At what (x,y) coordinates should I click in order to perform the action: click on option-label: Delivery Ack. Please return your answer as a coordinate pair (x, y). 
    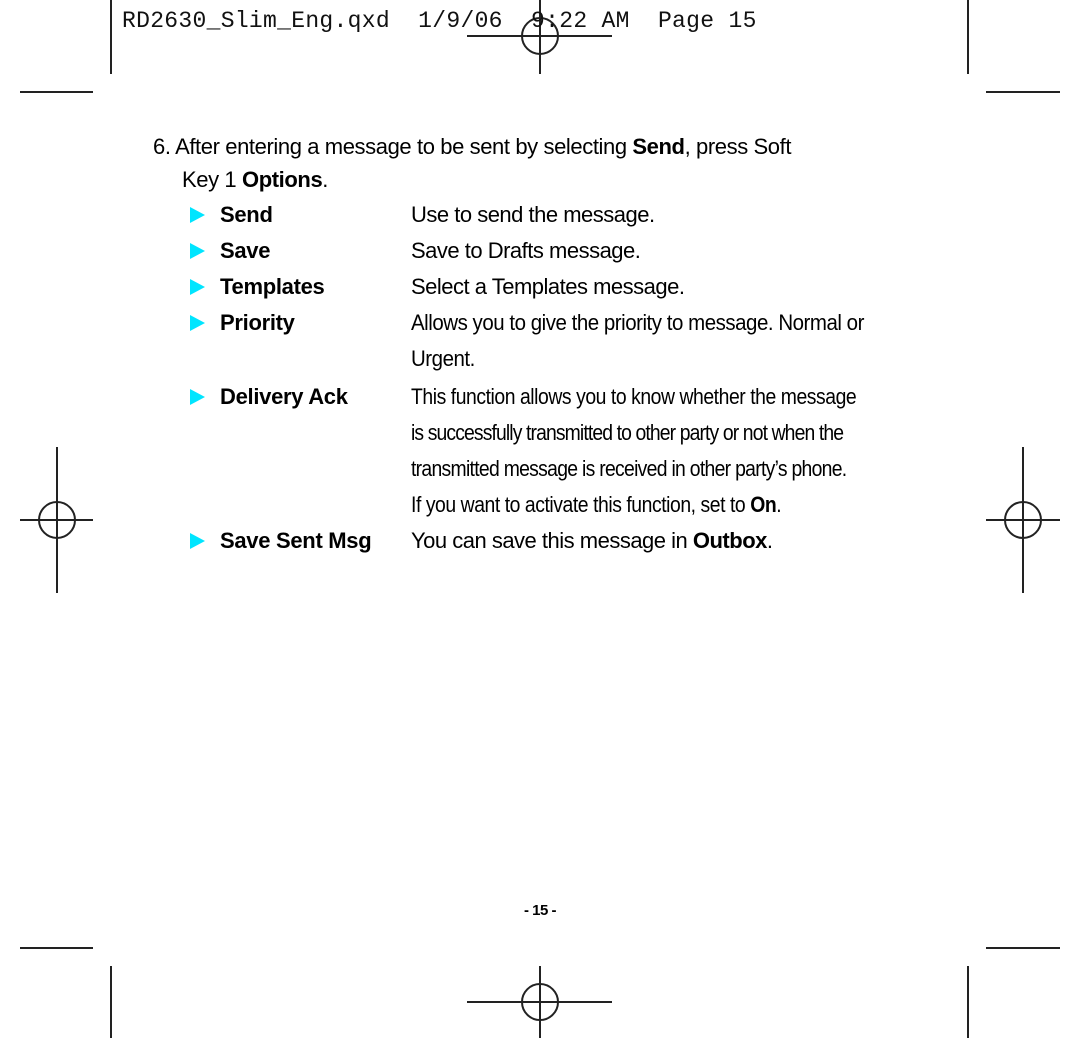
    Looking at the image, I should click on (284, 396).